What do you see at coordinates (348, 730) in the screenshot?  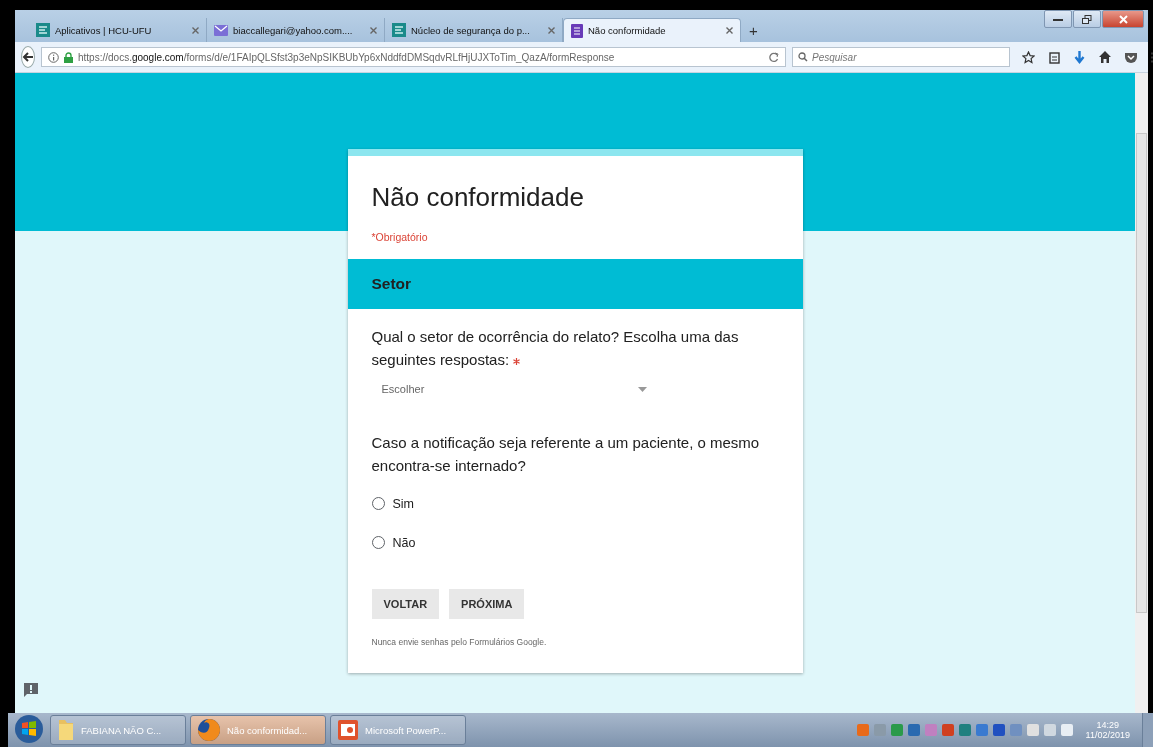 I see `presentation-icon` at bounding box center [348, 730].